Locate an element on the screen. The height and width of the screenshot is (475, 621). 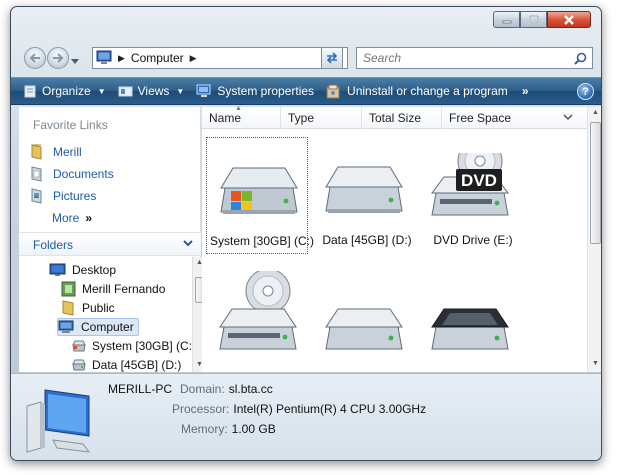
drive-item-cd is located at coordinates (257, 313).